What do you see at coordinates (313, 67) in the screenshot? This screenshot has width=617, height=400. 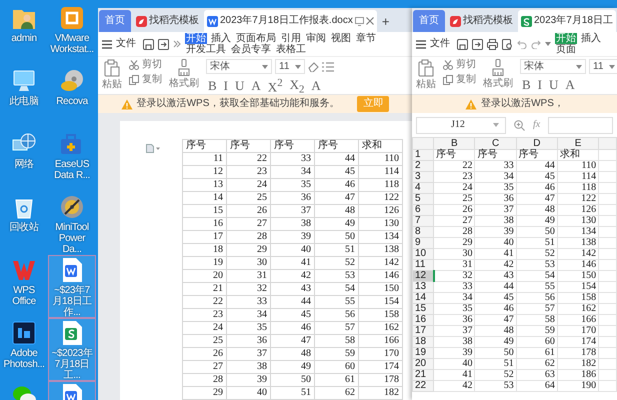 I see `eraser-icon` at bounding box center [313, 67].